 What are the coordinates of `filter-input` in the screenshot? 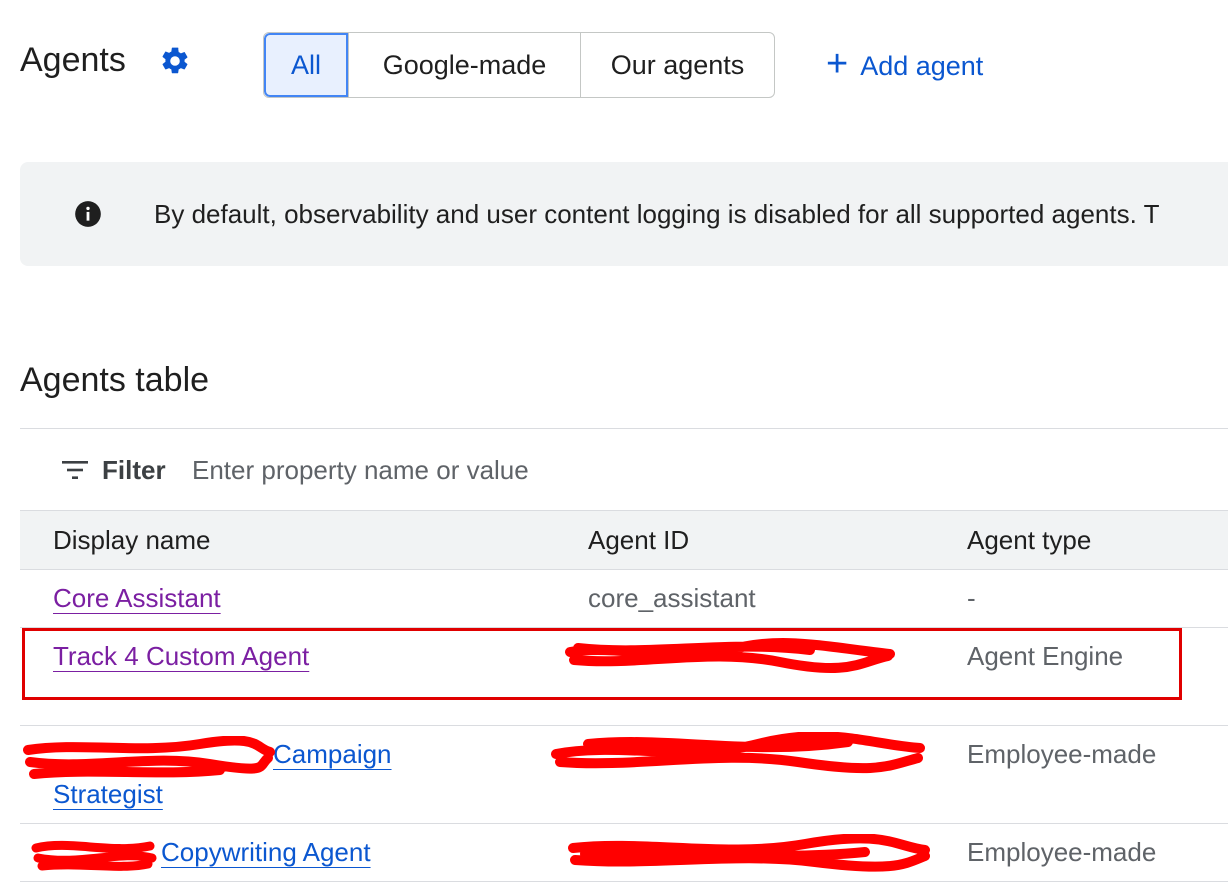 It's located at (542, 470).